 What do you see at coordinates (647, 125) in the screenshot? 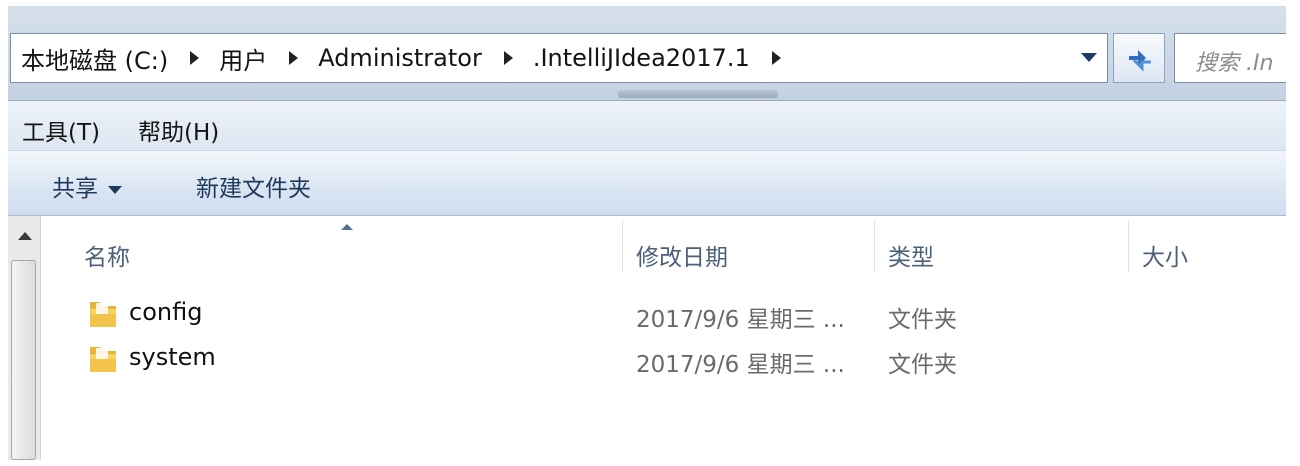
I see `menu-bar: 工具(T) 帮助(H)` at bounding box center [647, 125].